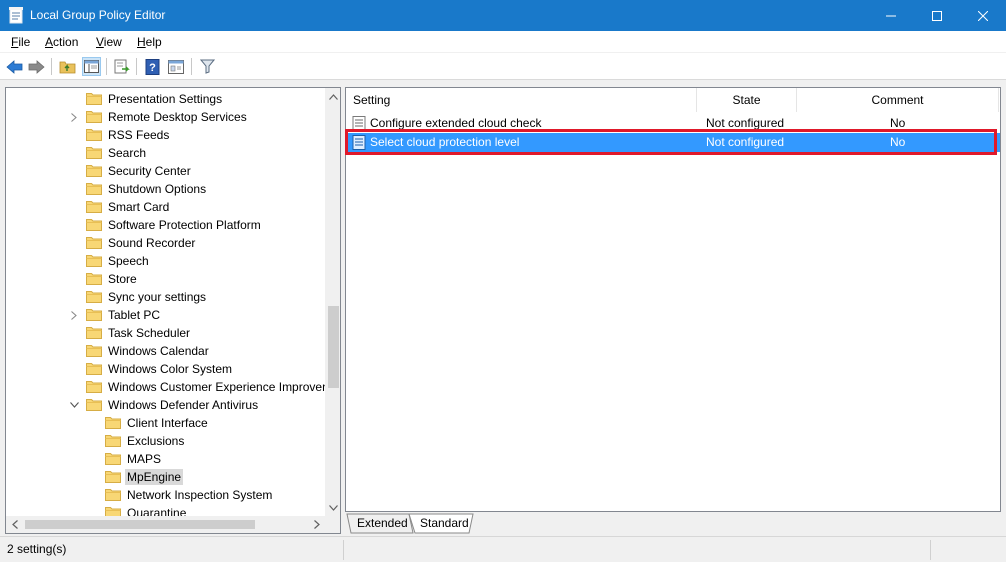  I want to click on setting-name: Select cloud protection level, so click(445, 142).